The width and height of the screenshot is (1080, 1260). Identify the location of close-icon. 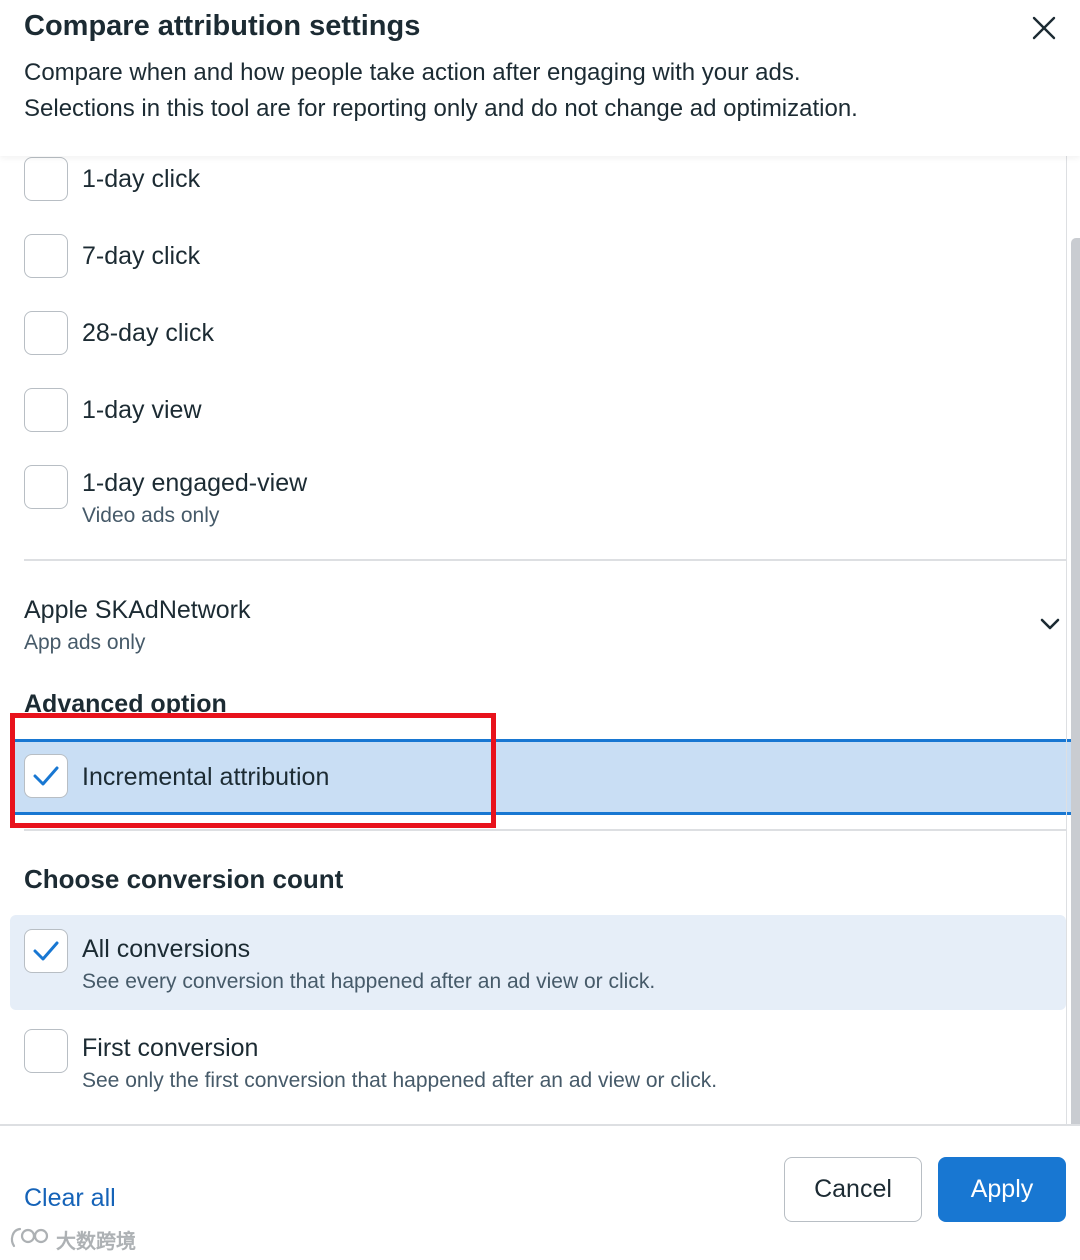
(1044, 28).